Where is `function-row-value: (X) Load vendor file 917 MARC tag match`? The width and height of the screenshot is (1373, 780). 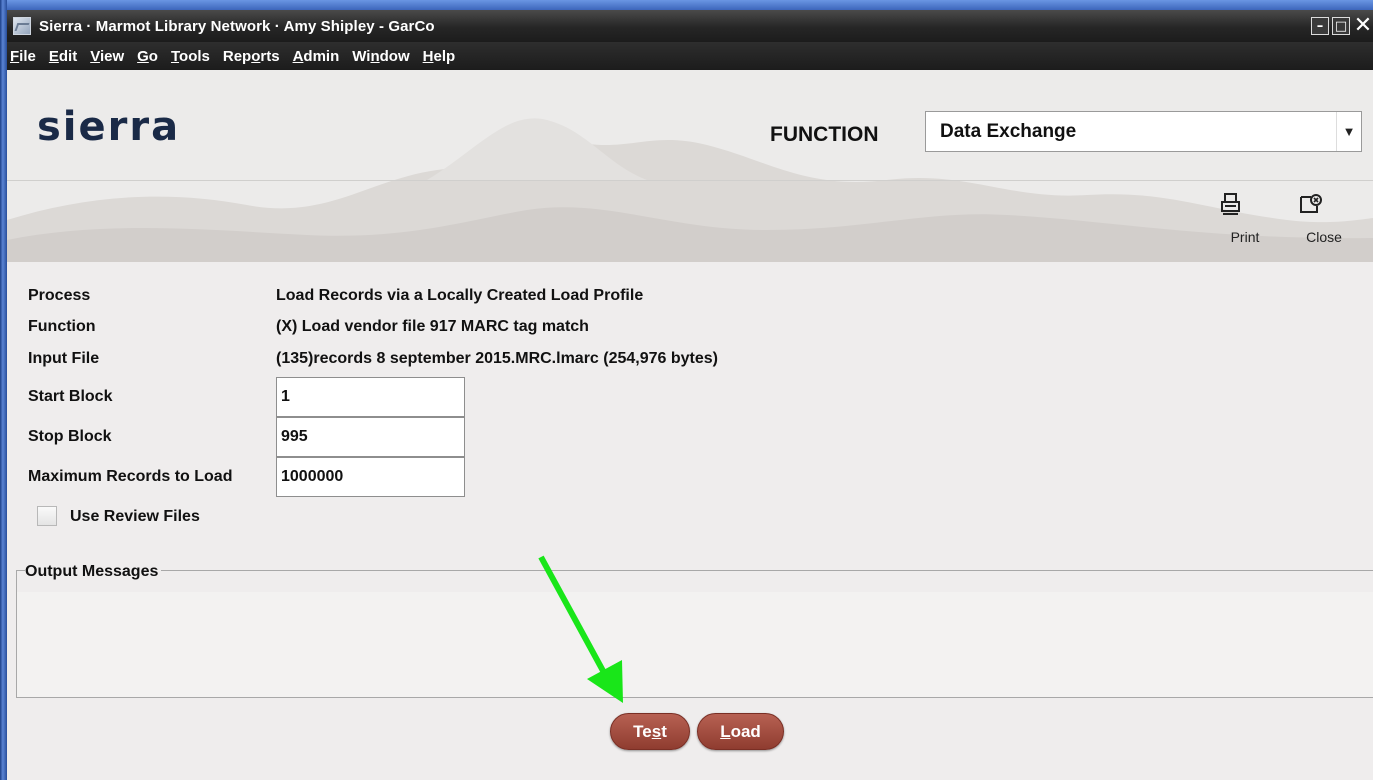
function-row-value: (X) Load vendor file 917 MARC tag match is located at coordinates (432, 326).